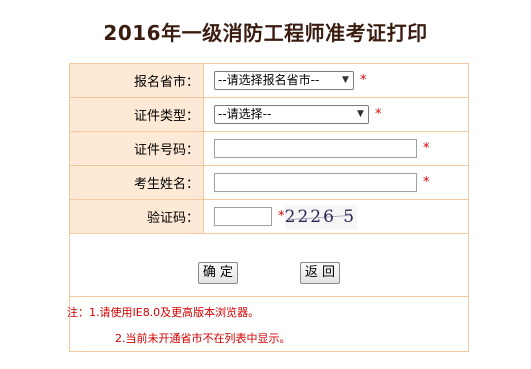  I want to click on province-select: --请选择报名省市-- ▼, so click(284, 80).